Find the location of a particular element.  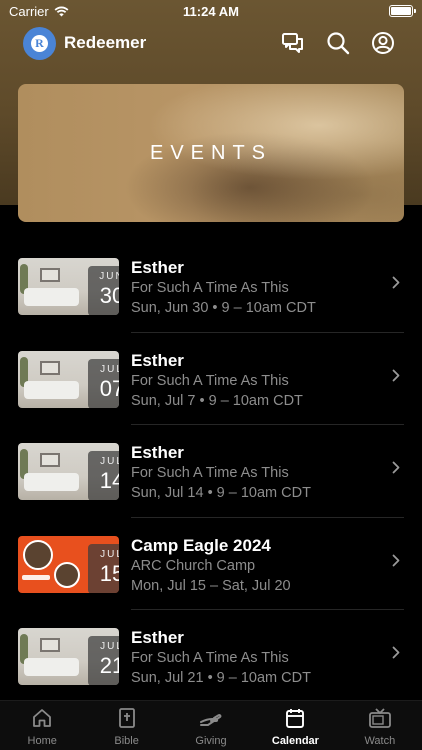

logo-letter: R is located at coordinates (39, 43).